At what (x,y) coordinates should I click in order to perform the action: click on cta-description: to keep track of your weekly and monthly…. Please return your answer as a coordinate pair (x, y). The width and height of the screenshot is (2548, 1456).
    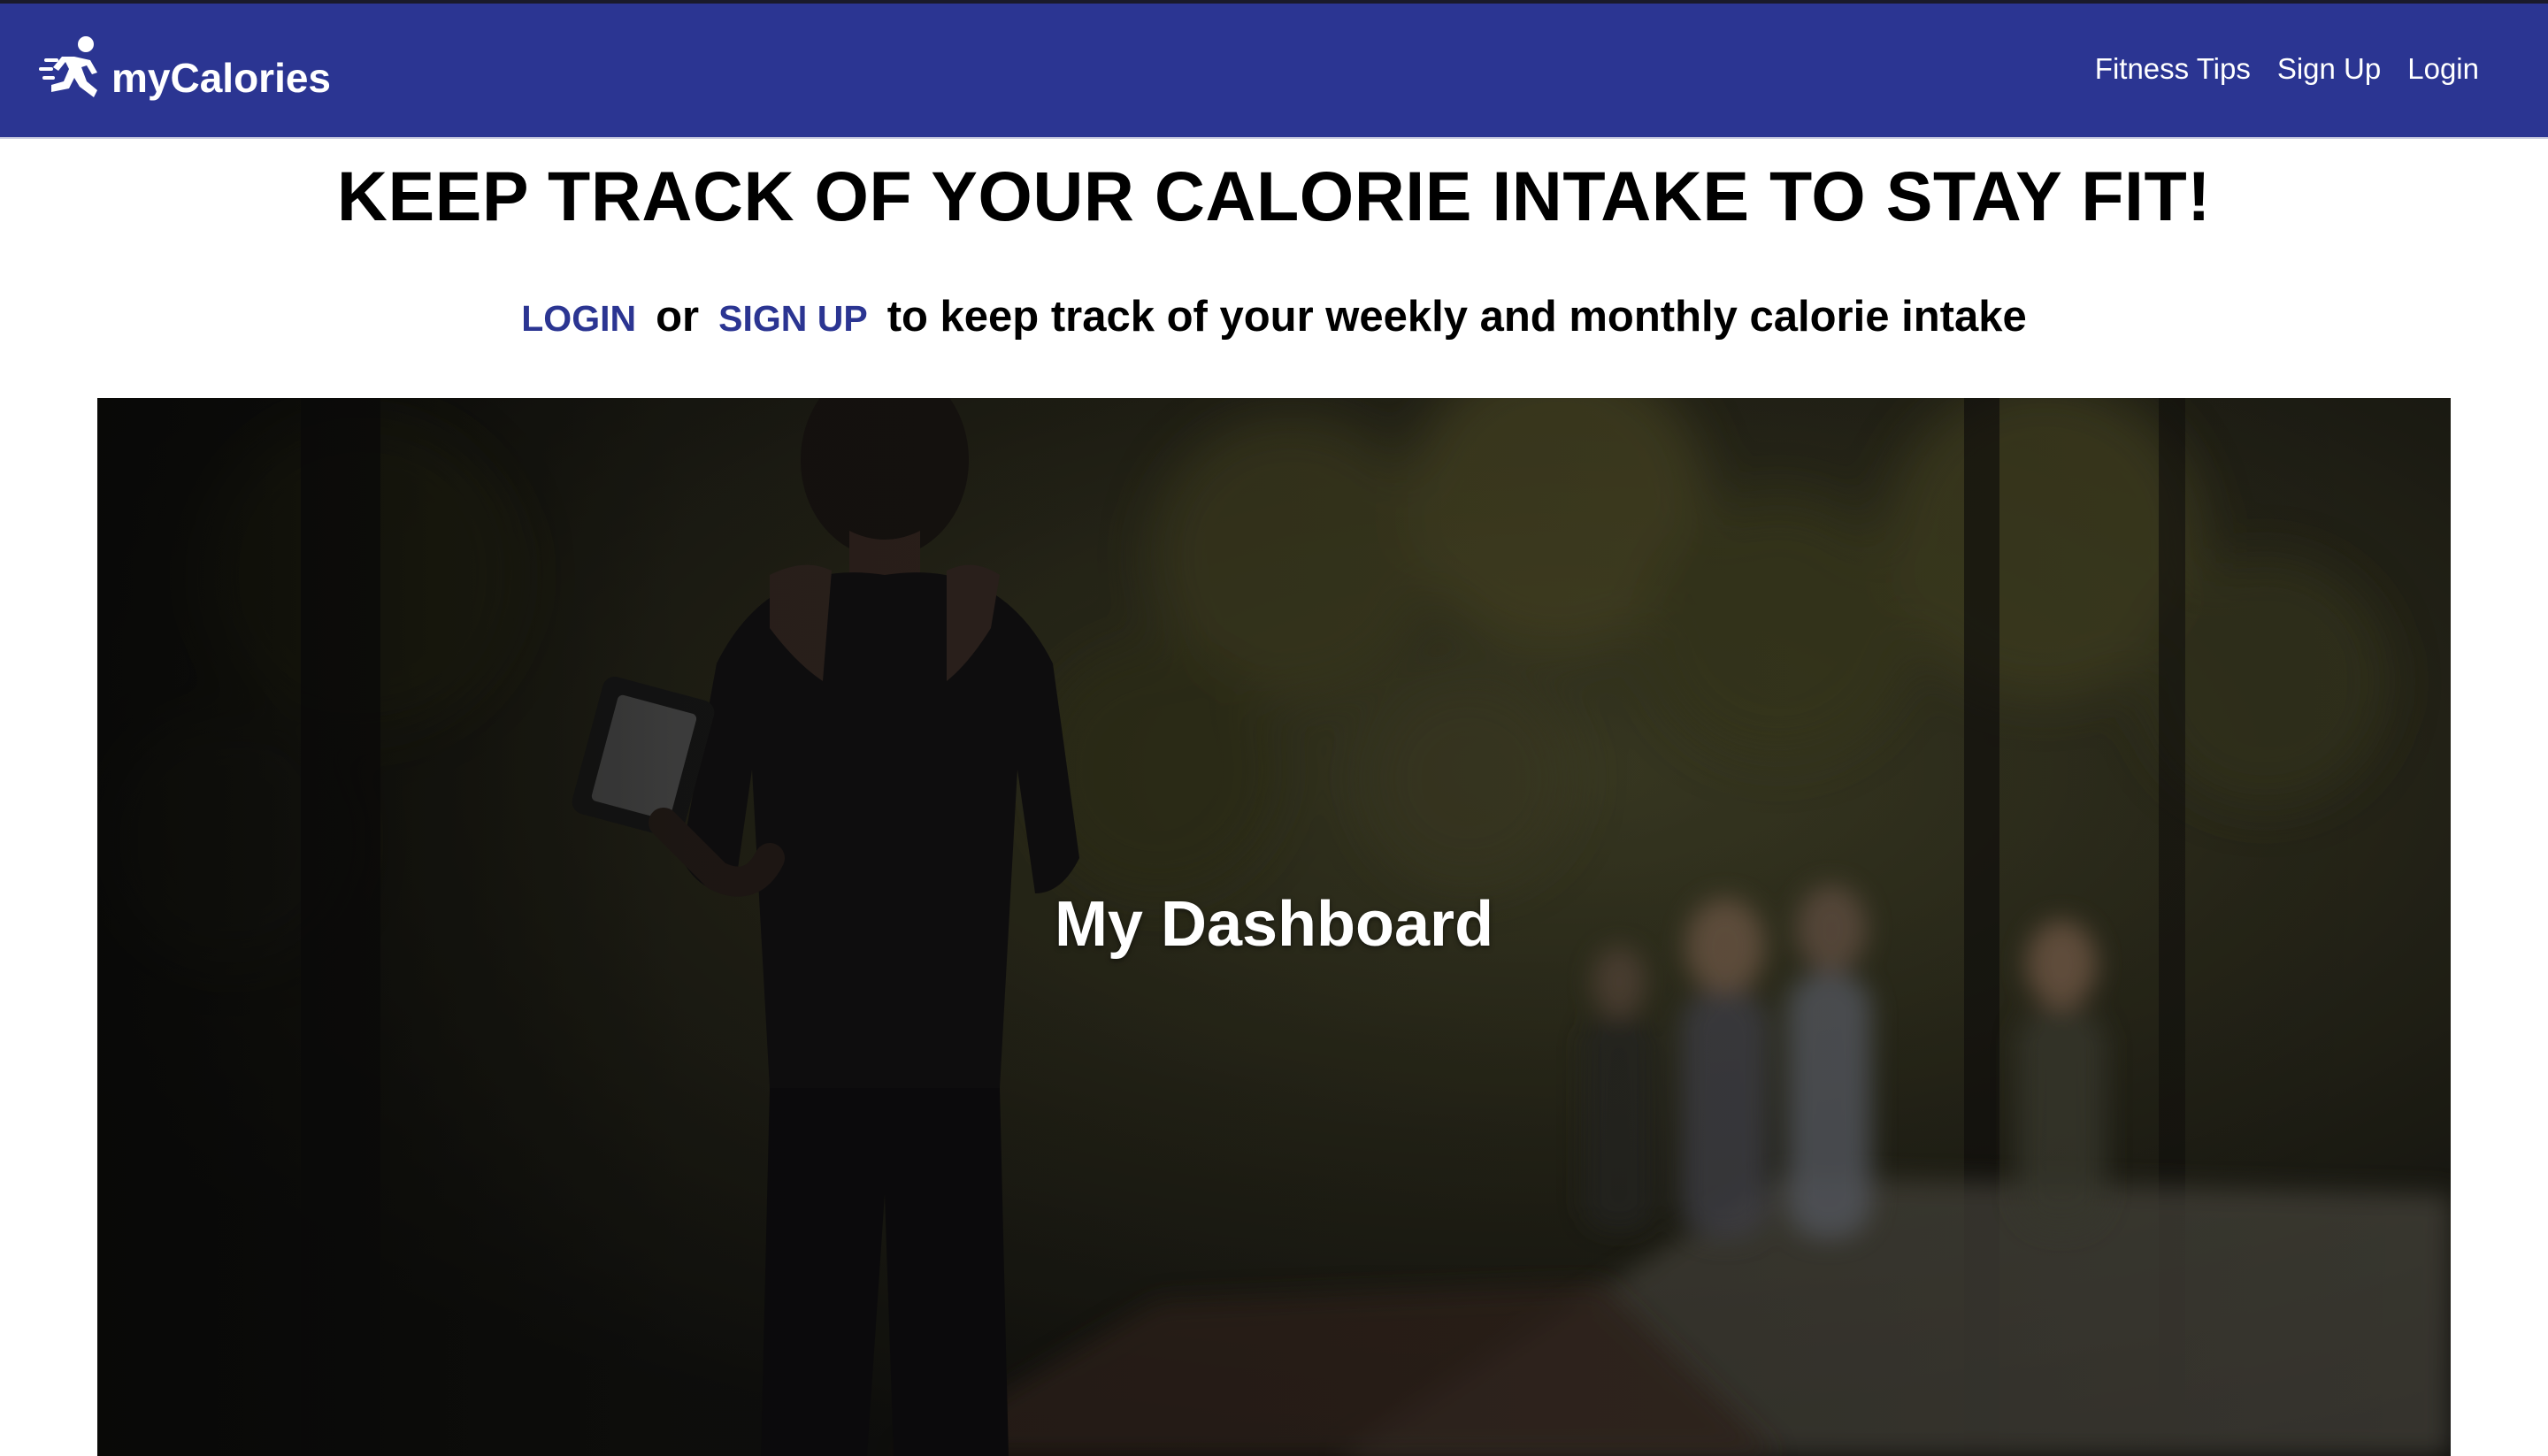
    Looking at the image, I should click on (1456, 317).